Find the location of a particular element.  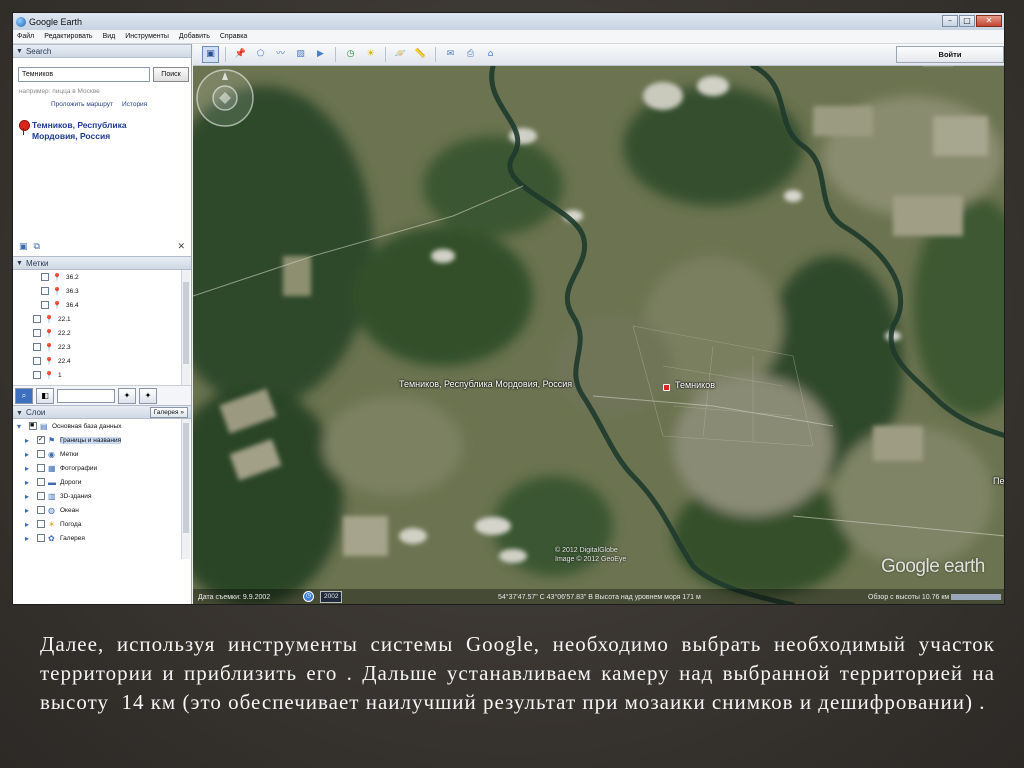

layers-panel-header: ▼ Слои Галерея » is located at coordinates (102, 412).